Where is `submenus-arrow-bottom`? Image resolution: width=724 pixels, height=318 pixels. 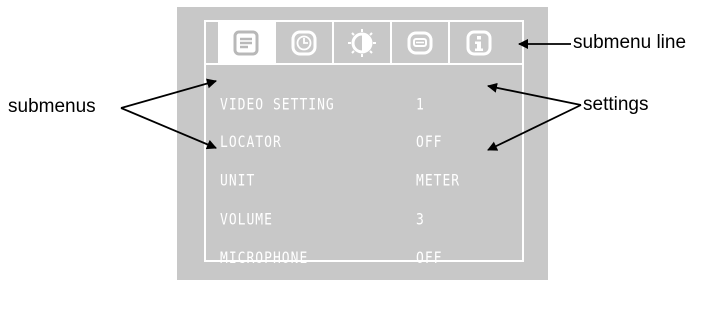
submenus-arrow-bottom is located at coordinates (168, 128).